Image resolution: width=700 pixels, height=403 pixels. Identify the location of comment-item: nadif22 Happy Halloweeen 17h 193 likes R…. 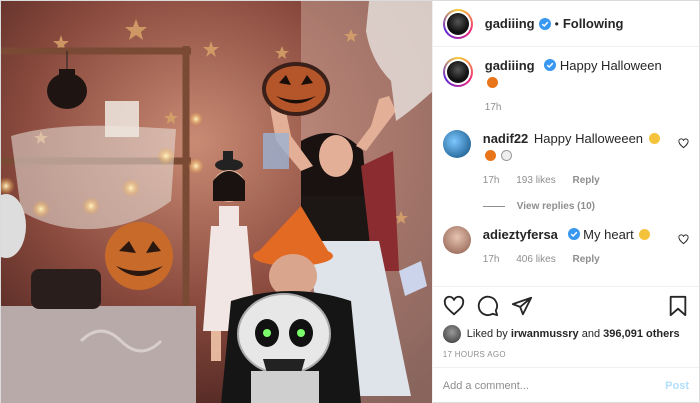
(565, 159).